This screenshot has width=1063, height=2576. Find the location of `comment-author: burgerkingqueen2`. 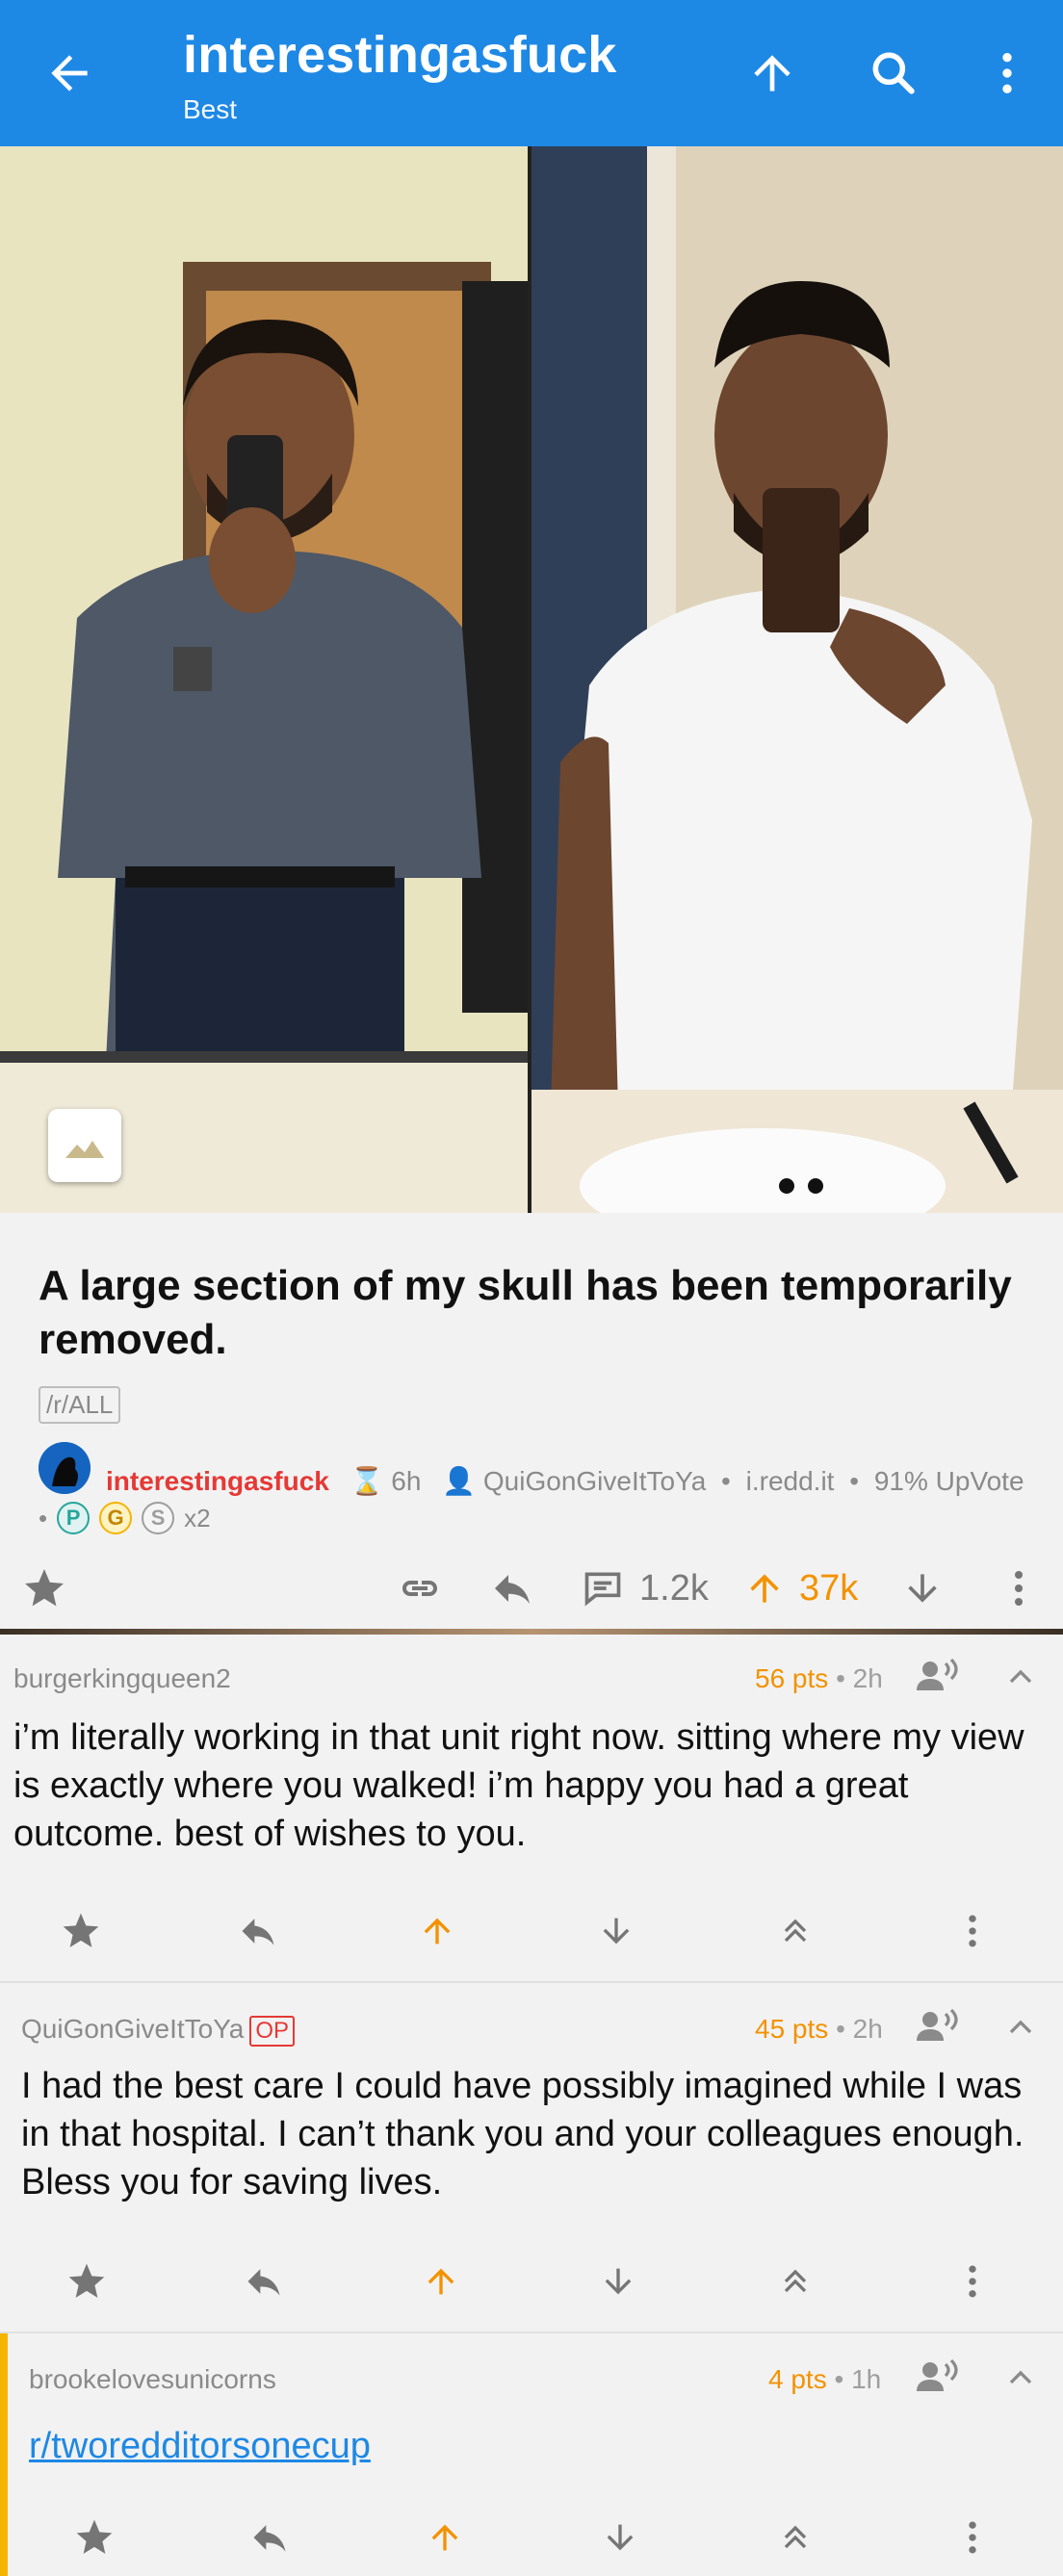

comment-author: burgerkingqueen2 is located at coordinates (122, 1679).